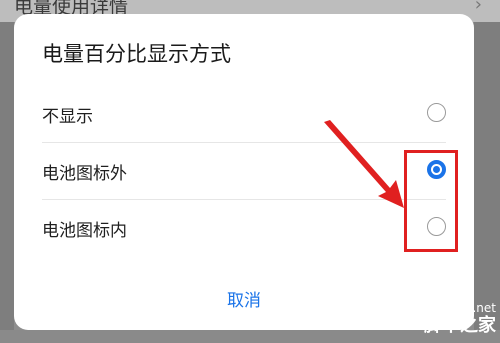 This screenshot has height=343, width=500. What do you see at coordinates (436, 112) in the screenshot?
I see `radio-button` at bounding box center [436, 112].